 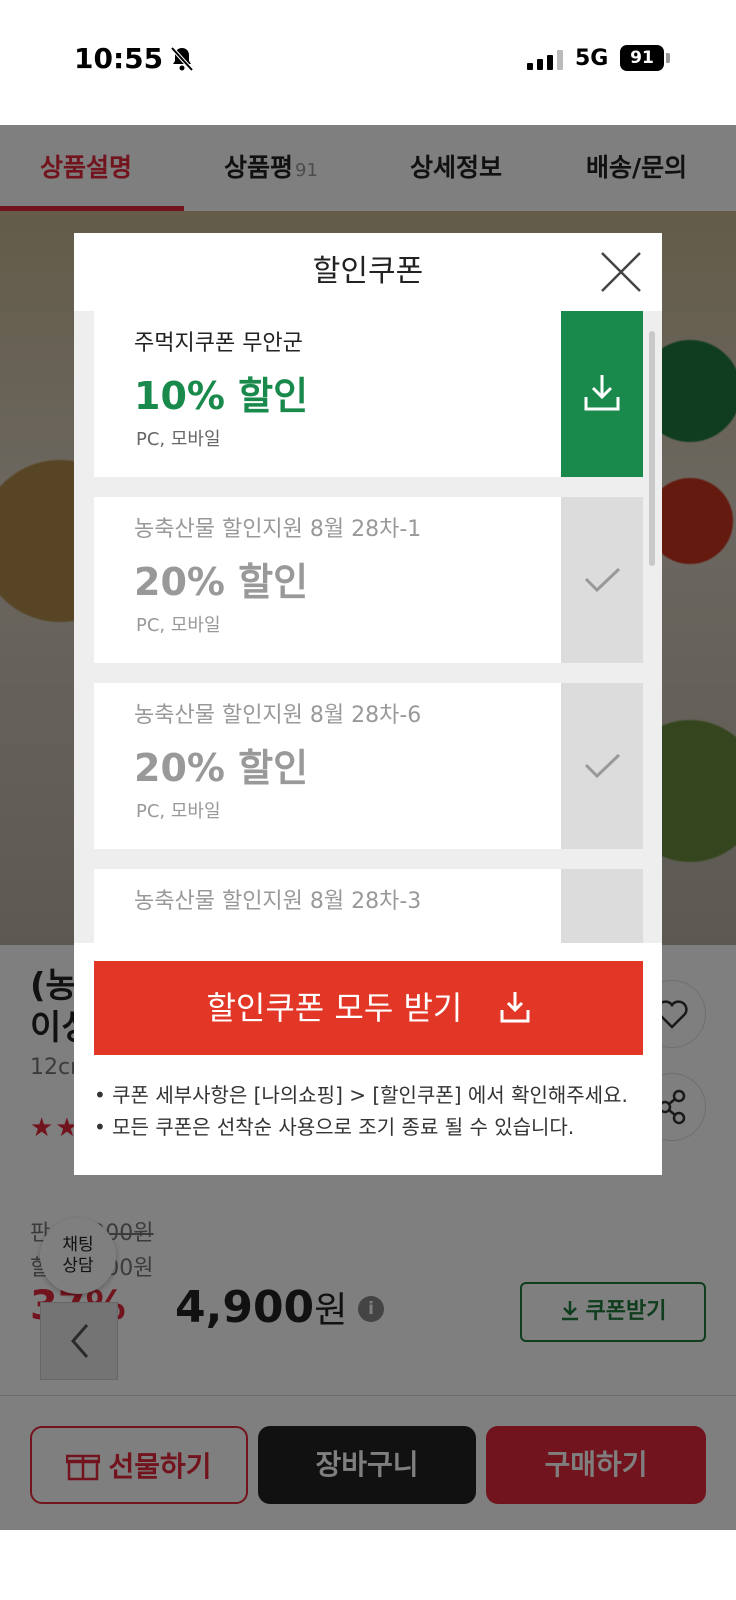 I want to click on modal-title: 할인쿠폰, so click(x=368, y=271).